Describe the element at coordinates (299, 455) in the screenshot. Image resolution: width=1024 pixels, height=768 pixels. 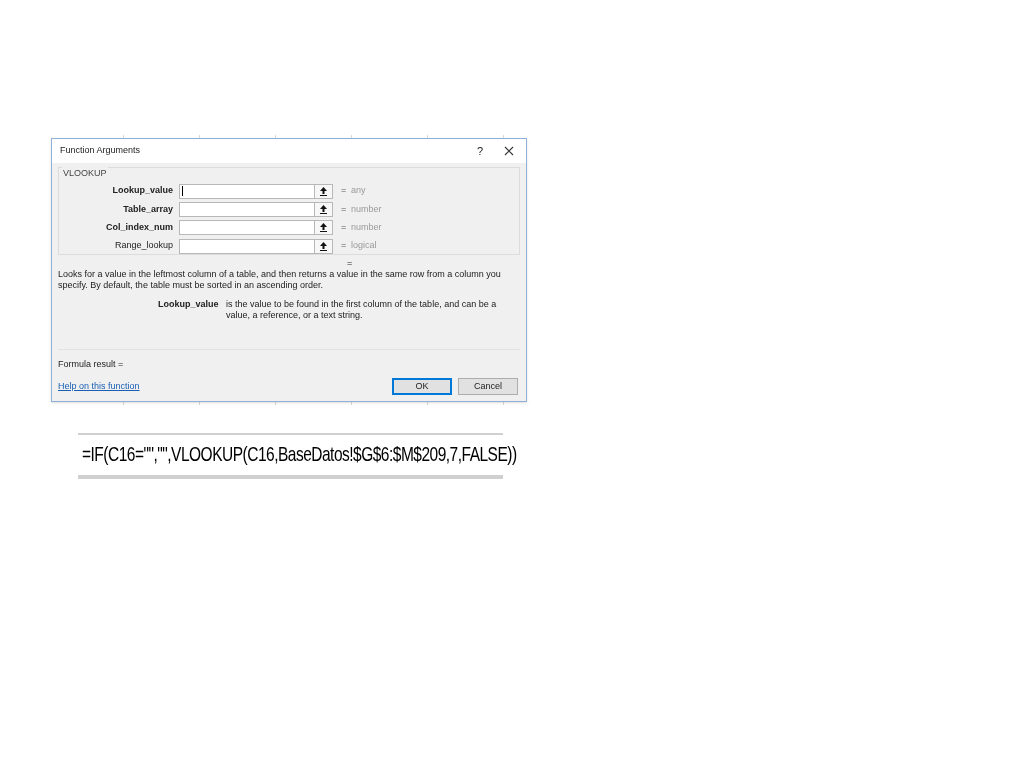
I see `formula-text: =IF(C16="","",VLOOKUP(C16,BaseDatos!$G$6:$M$209,7,FALSE))` at that location.